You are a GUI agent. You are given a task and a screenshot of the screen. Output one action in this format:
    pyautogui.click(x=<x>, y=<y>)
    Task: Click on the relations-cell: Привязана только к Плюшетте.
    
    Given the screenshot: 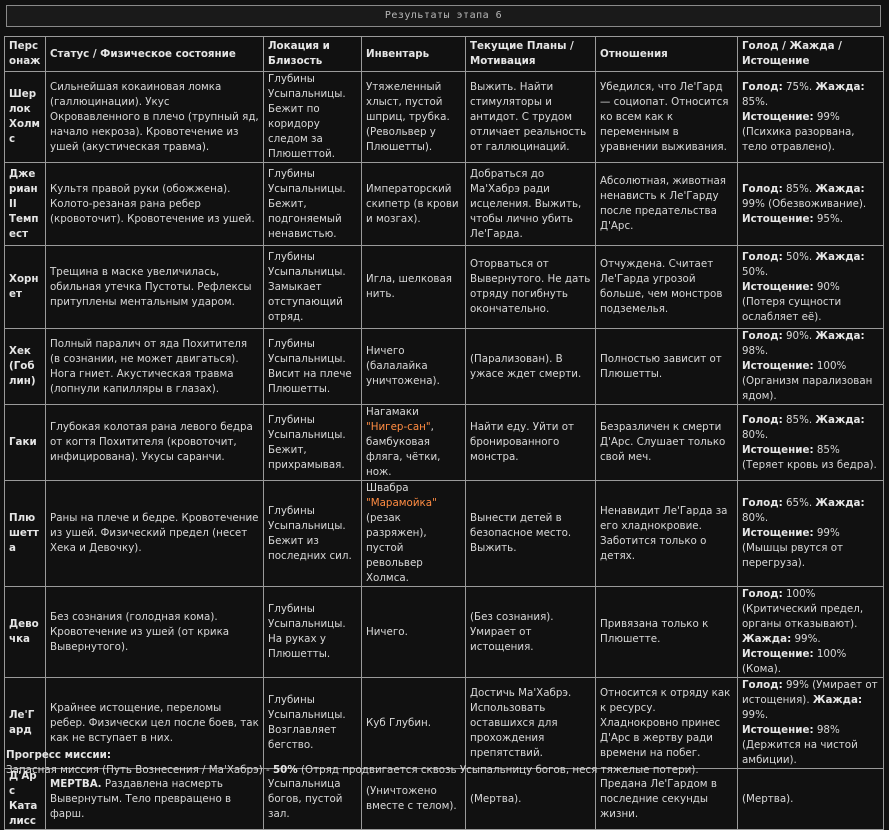 What is the action you would take?
    pyautogui.click(x=666, y=632)
    